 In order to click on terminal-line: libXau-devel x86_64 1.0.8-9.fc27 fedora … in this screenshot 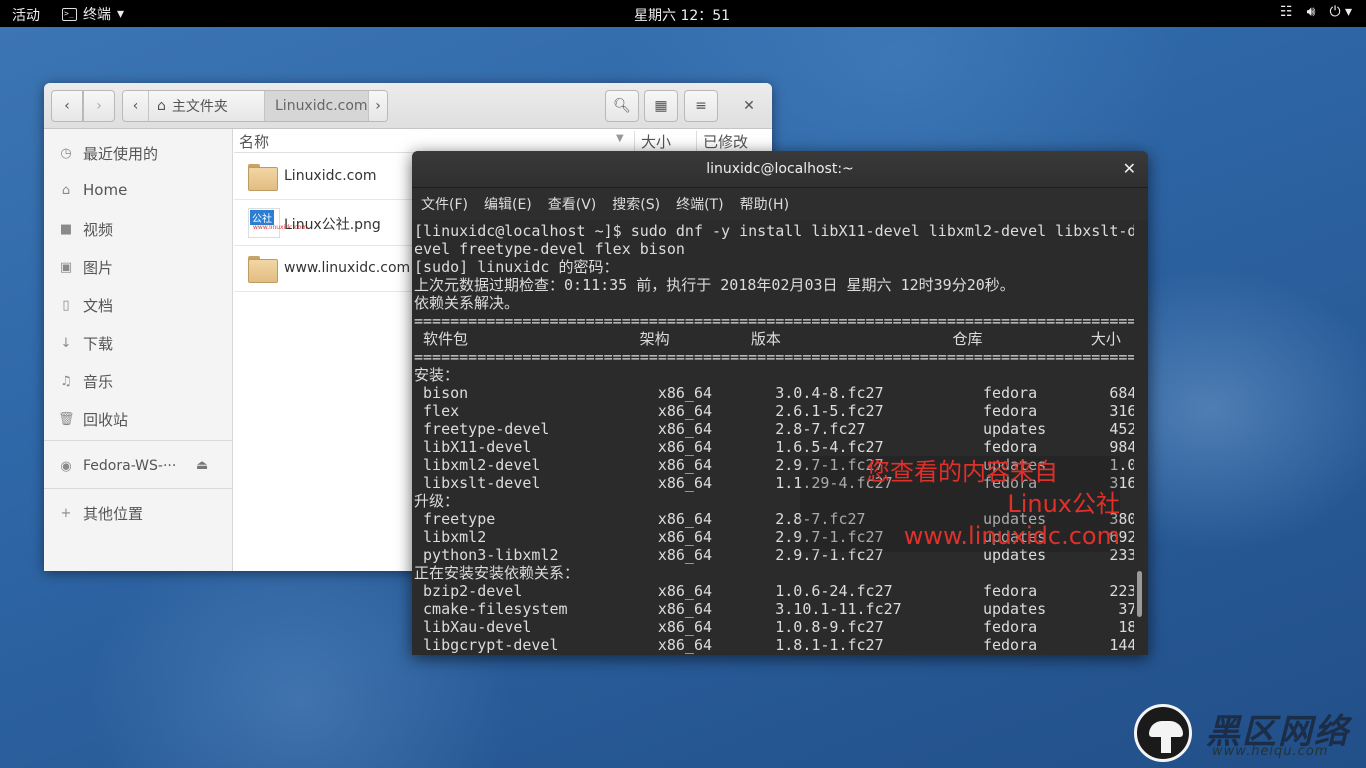, I will do `click(774, 627)`.